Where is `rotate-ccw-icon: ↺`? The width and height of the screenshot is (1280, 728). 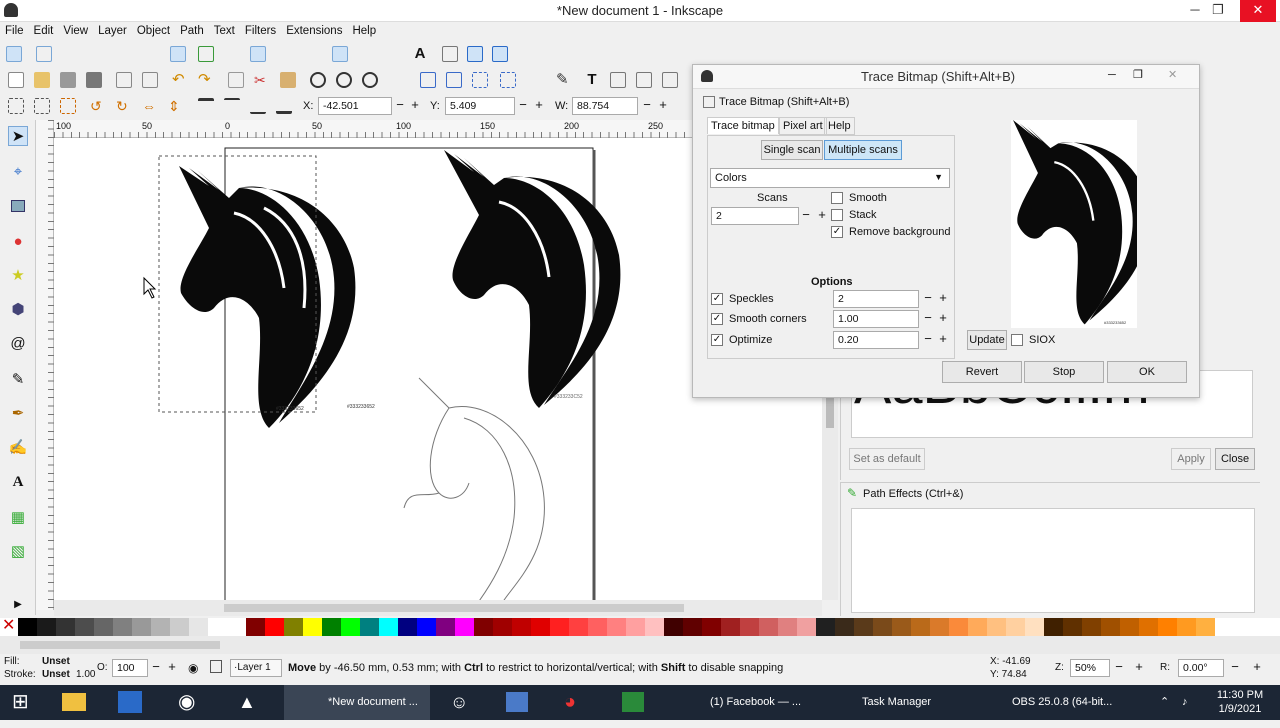
rotate-ccw-icon: ↺ is located at coordinates (98, 106).